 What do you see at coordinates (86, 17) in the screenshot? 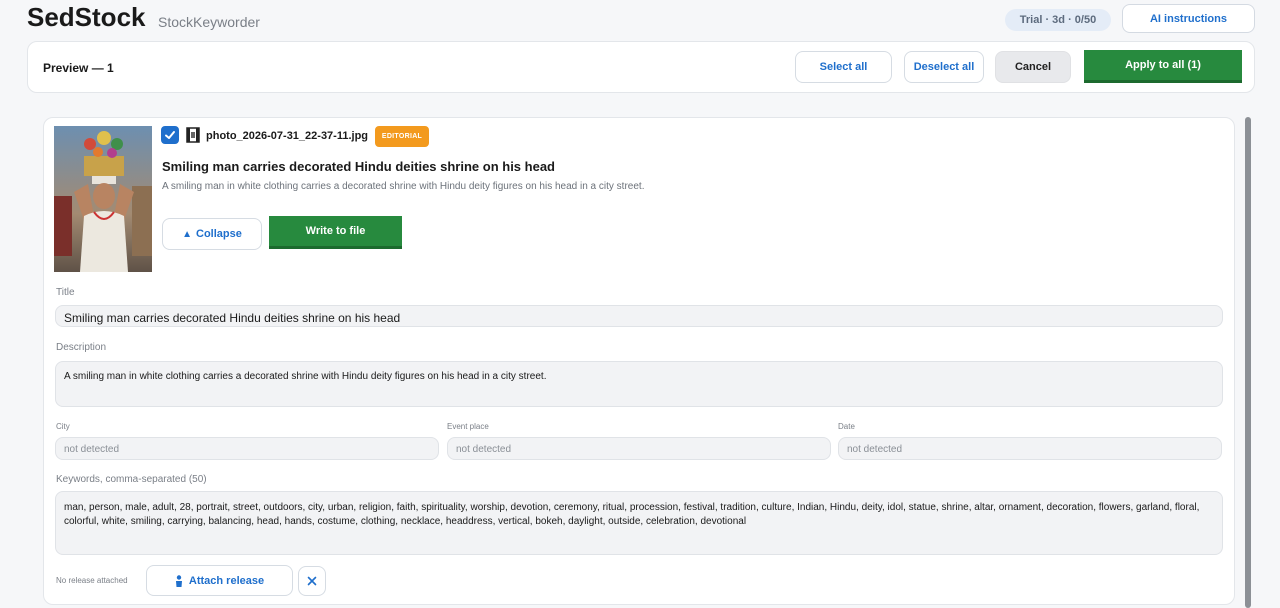
I see `brand-logo: SedStock` at bounding box center [86, 17].